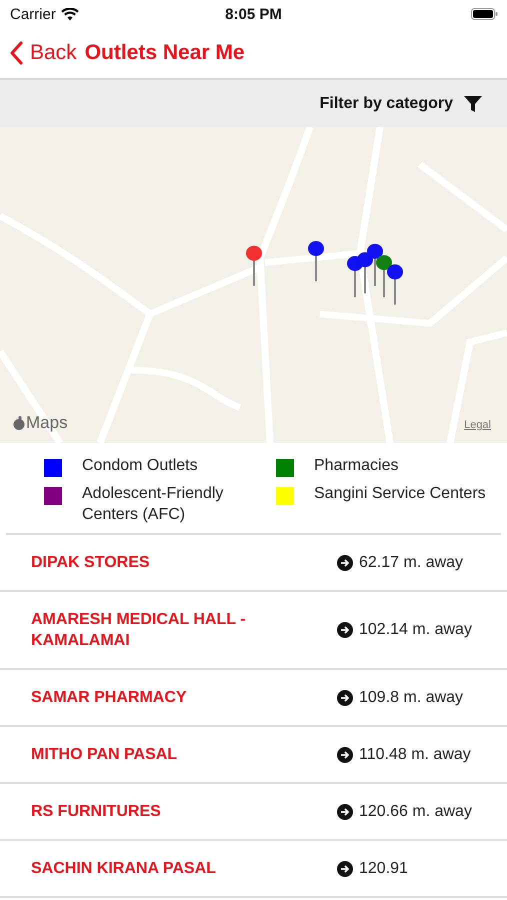 This screenshot has height=900, width=507. Describe the element at coordinates (253, 869) in the screenshot. I see `outlet-row: SACHIN KIRANA PASAL 120.91` at that location.